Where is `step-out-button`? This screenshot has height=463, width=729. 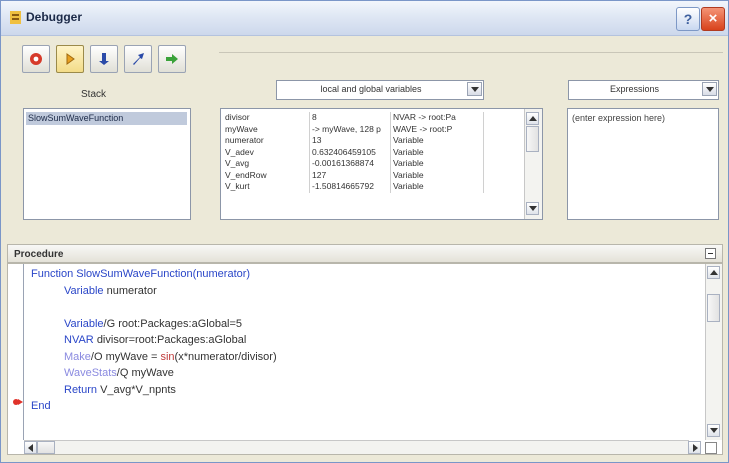 step-out-button is located at coordinates (138, 59).